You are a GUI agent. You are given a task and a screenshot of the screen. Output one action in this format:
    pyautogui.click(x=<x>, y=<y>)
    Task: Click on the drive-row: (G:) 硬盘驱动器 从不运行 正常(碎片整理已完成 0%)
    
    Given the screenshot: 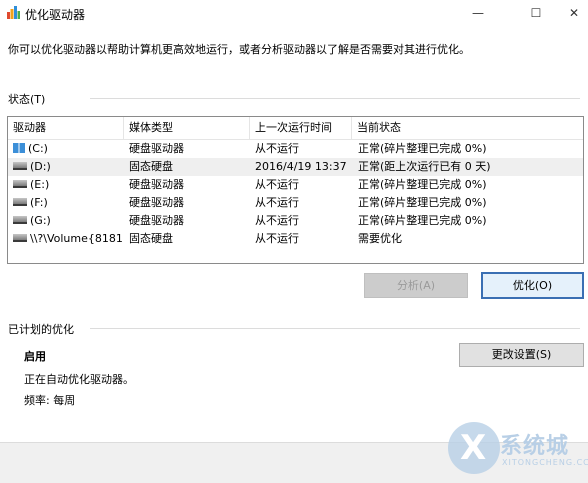 What is the action you would take?
    pyautogui.click(x=295, y=221)
    